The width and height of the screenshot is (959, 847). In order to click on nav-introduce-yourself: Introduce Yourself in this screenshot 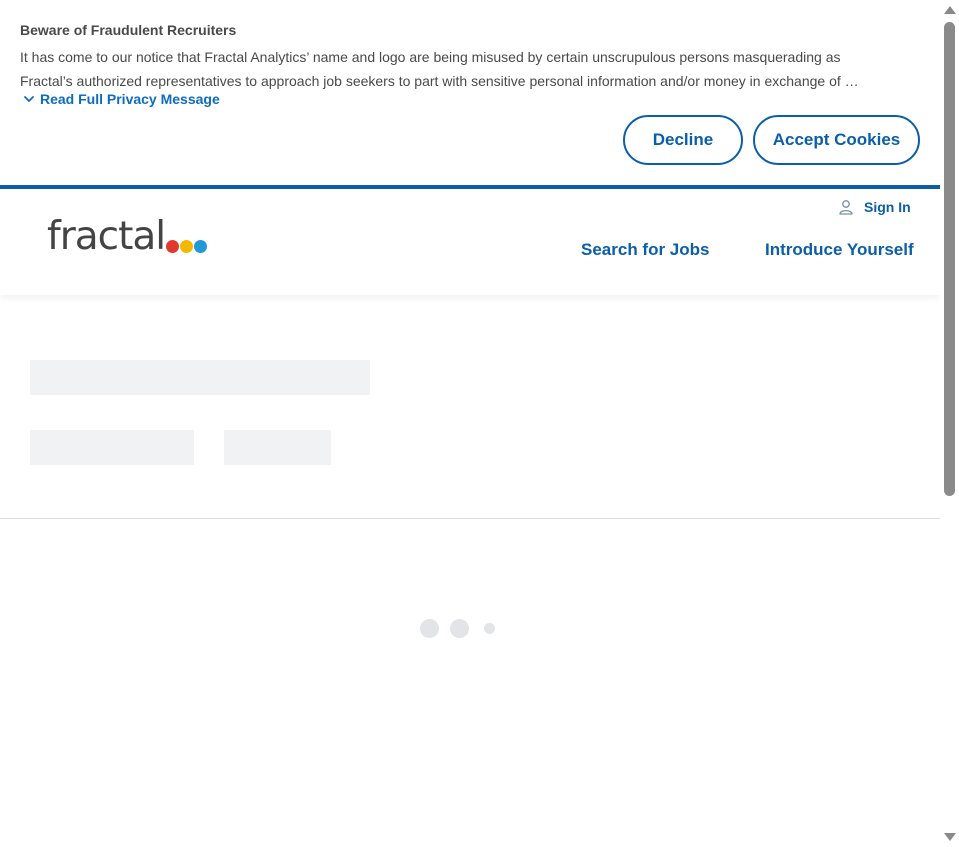, I will do `click(839, 250)`.